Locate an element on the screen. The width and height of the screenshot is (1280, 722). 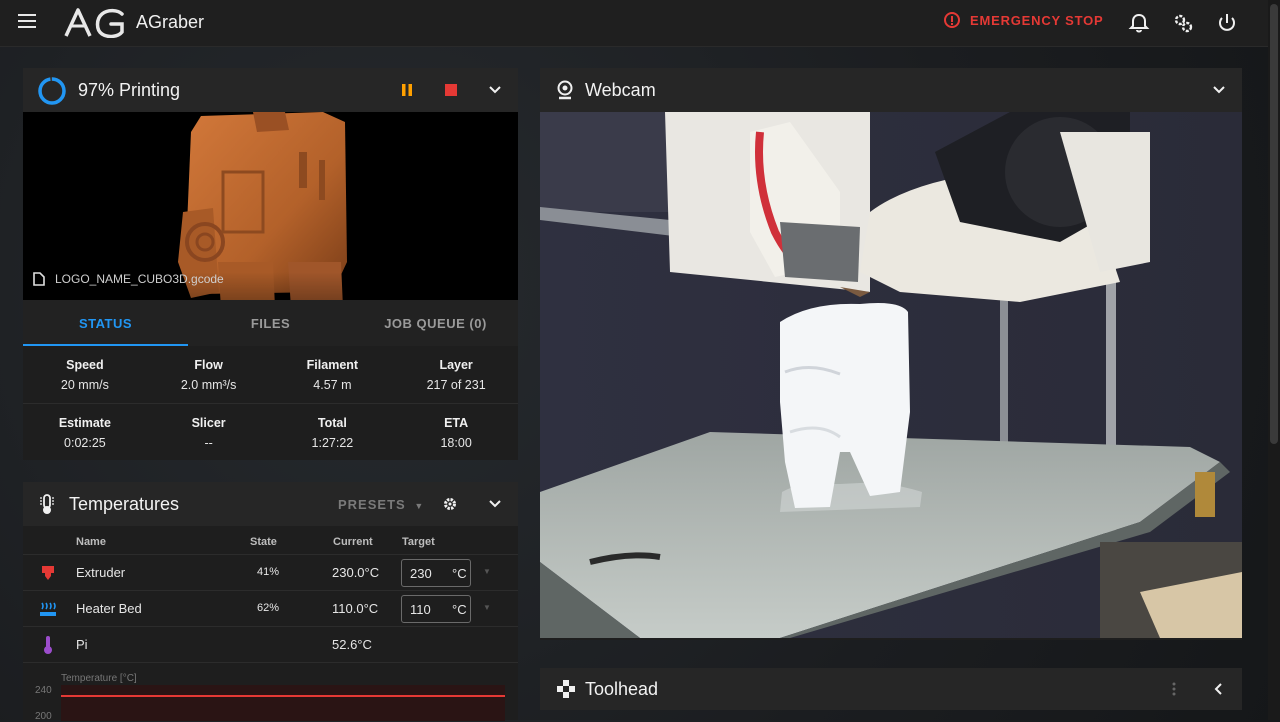
page-scrollbar is located at coordinates (1274, 360).